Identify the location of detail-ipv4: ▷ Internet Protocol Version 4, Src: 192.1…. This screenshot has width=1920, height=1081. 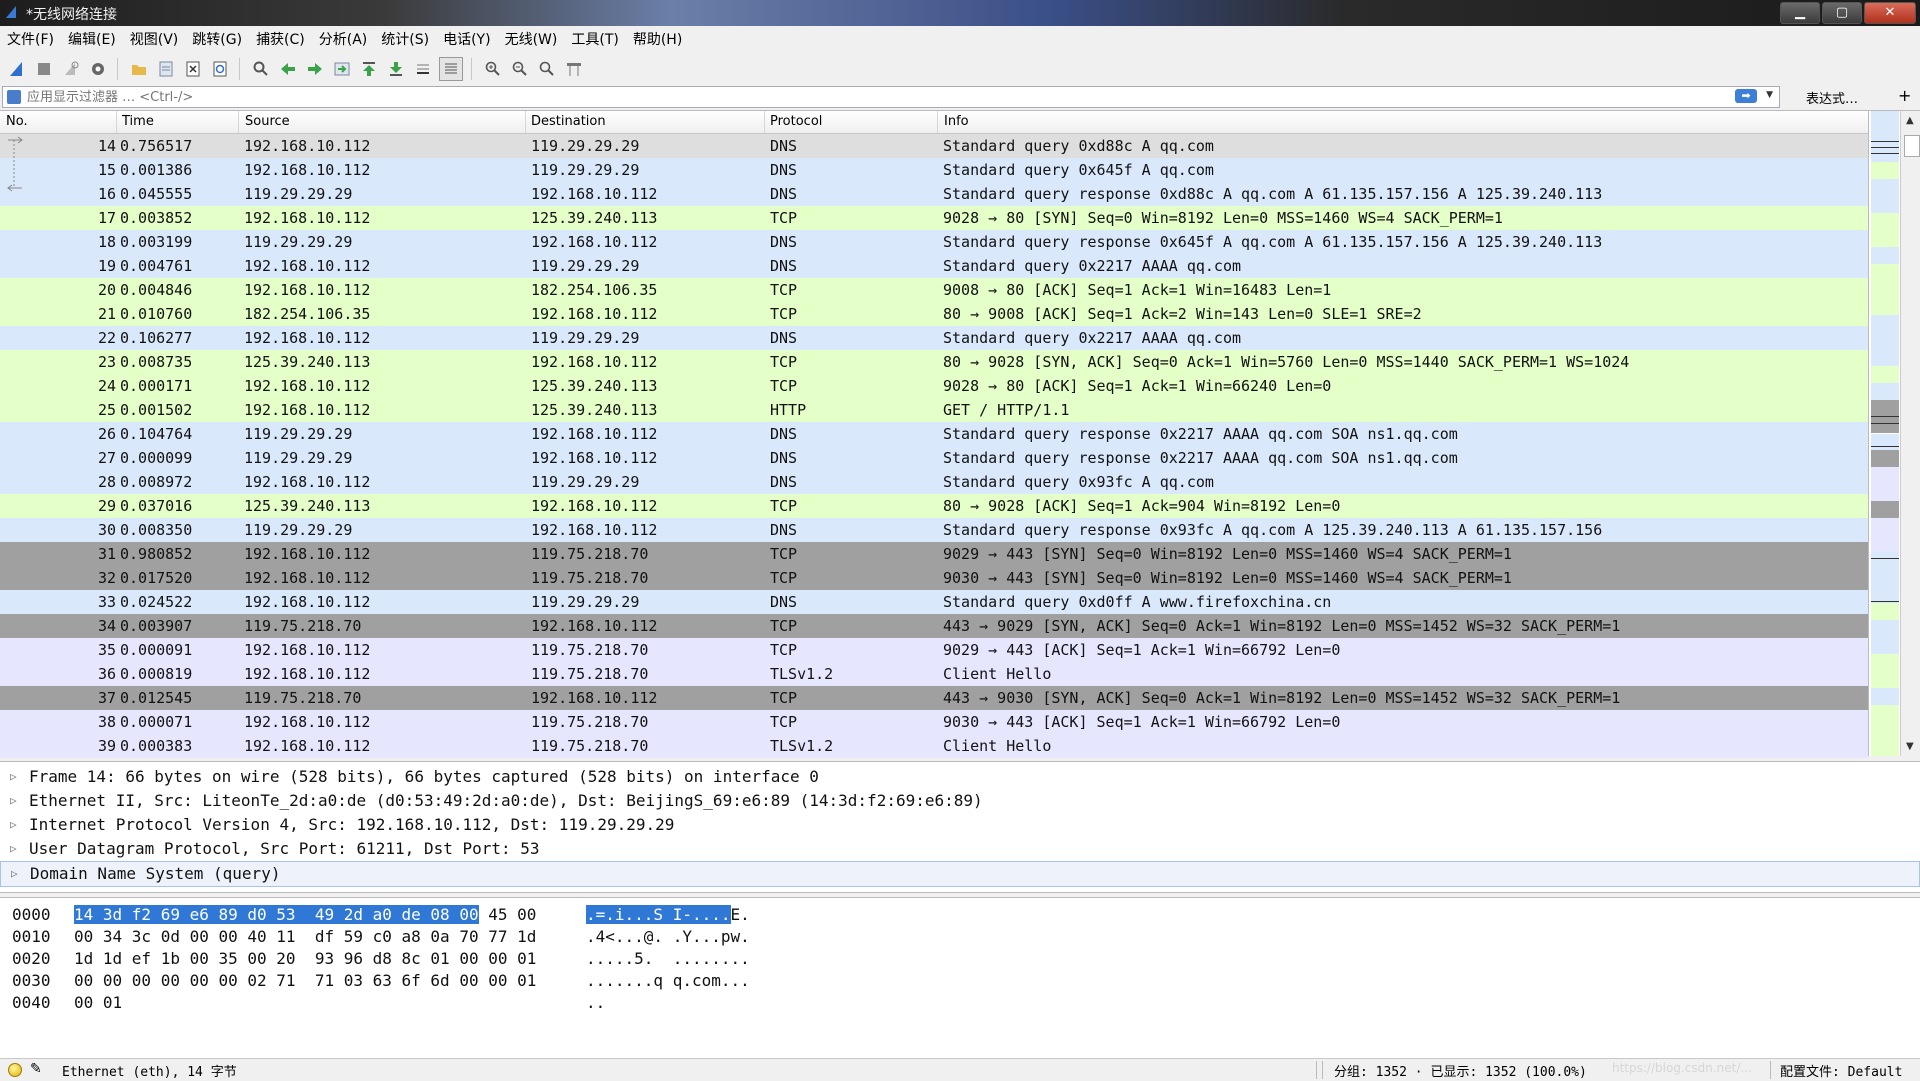
(960, 825).